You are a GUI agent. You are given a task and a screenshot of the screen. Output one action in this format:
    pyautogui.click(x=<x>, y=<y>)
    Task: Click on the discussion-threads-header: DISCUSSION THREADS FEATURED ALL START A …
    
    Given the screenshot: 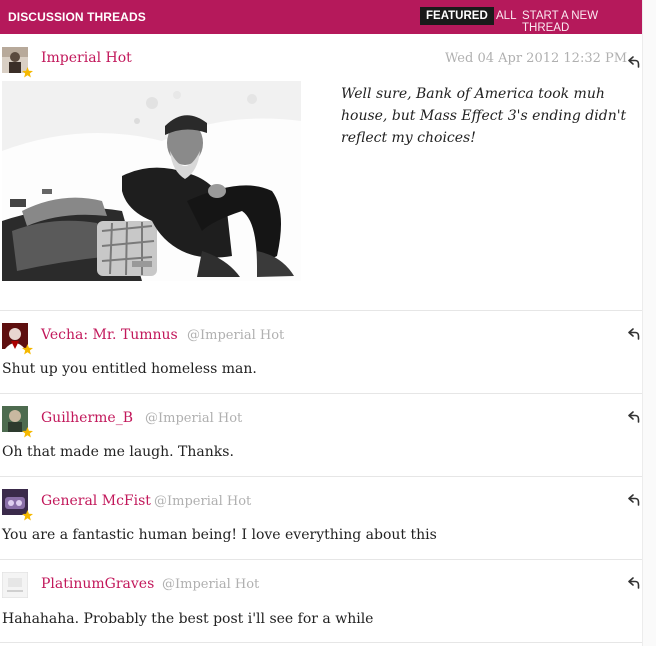 What is the action you would take?
    pyautogui.click(x=321, y=17)
    